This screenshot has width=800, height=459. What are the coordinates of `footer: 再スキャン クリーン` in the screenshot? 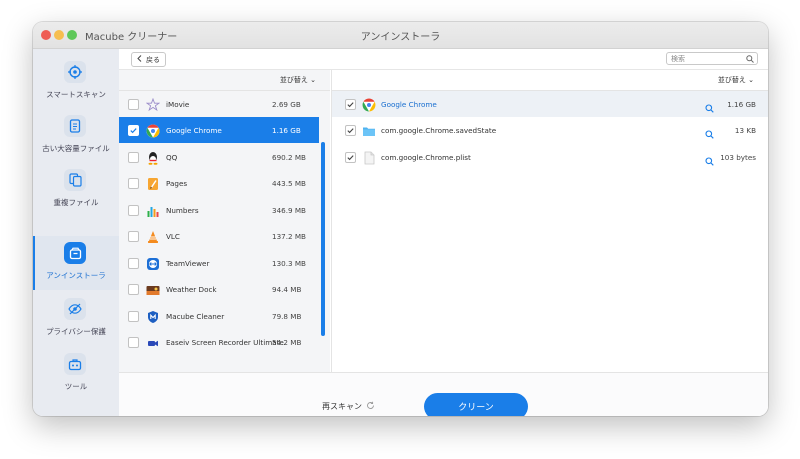 It's located at (443, 394).